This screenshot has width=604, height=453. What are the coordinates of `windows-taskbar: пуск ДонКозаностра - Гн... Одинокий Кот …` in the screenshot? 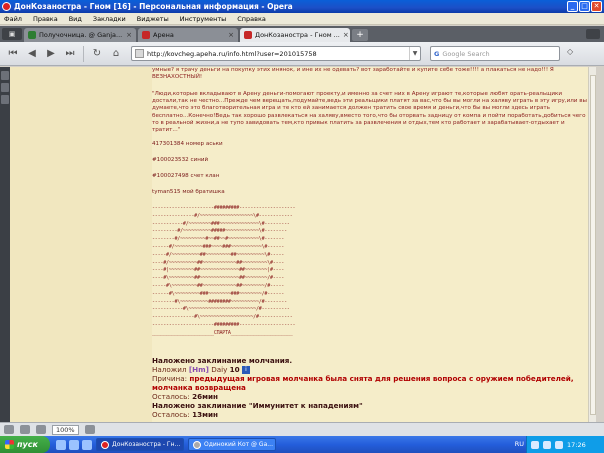 It's located at (302, 444).